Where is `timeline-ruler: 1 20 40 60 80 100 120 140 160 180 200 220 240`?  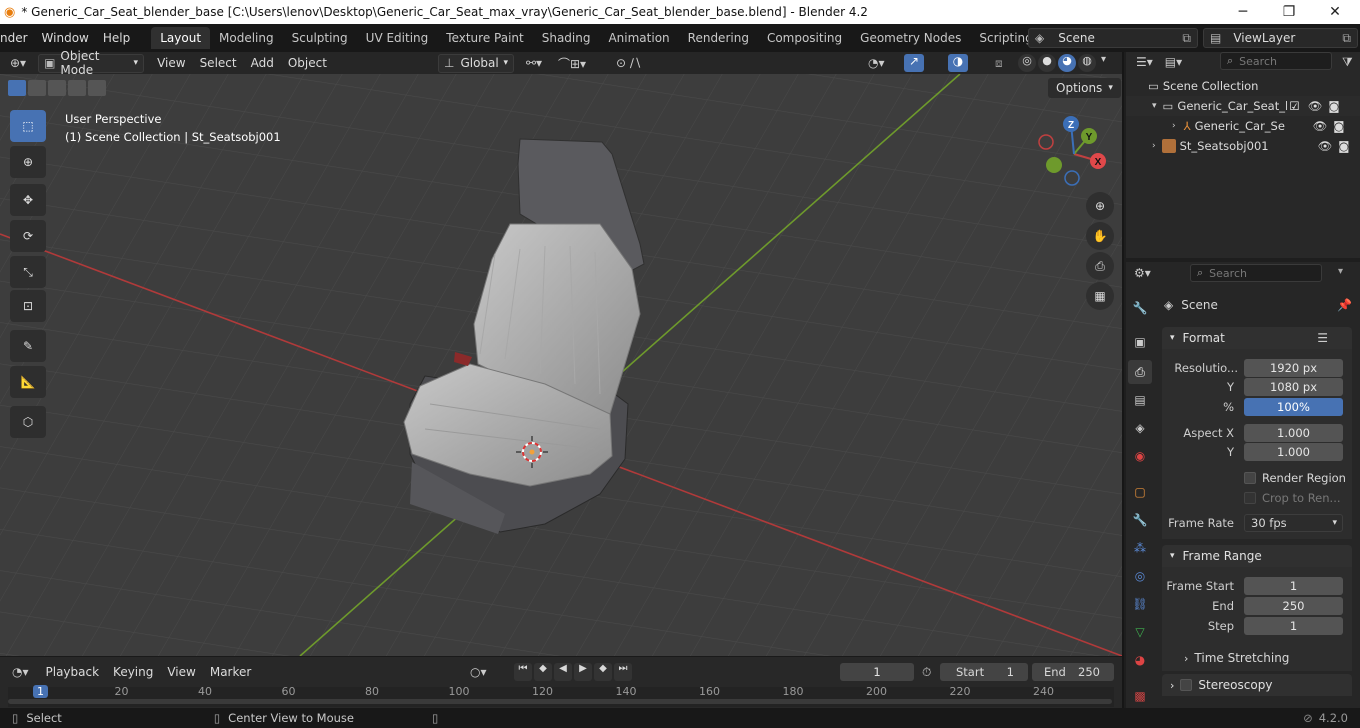
timeline-ruler: 1 20 40 60 80 100 120 140 160 180 200 220 240 is located at coordinates (561, 696).